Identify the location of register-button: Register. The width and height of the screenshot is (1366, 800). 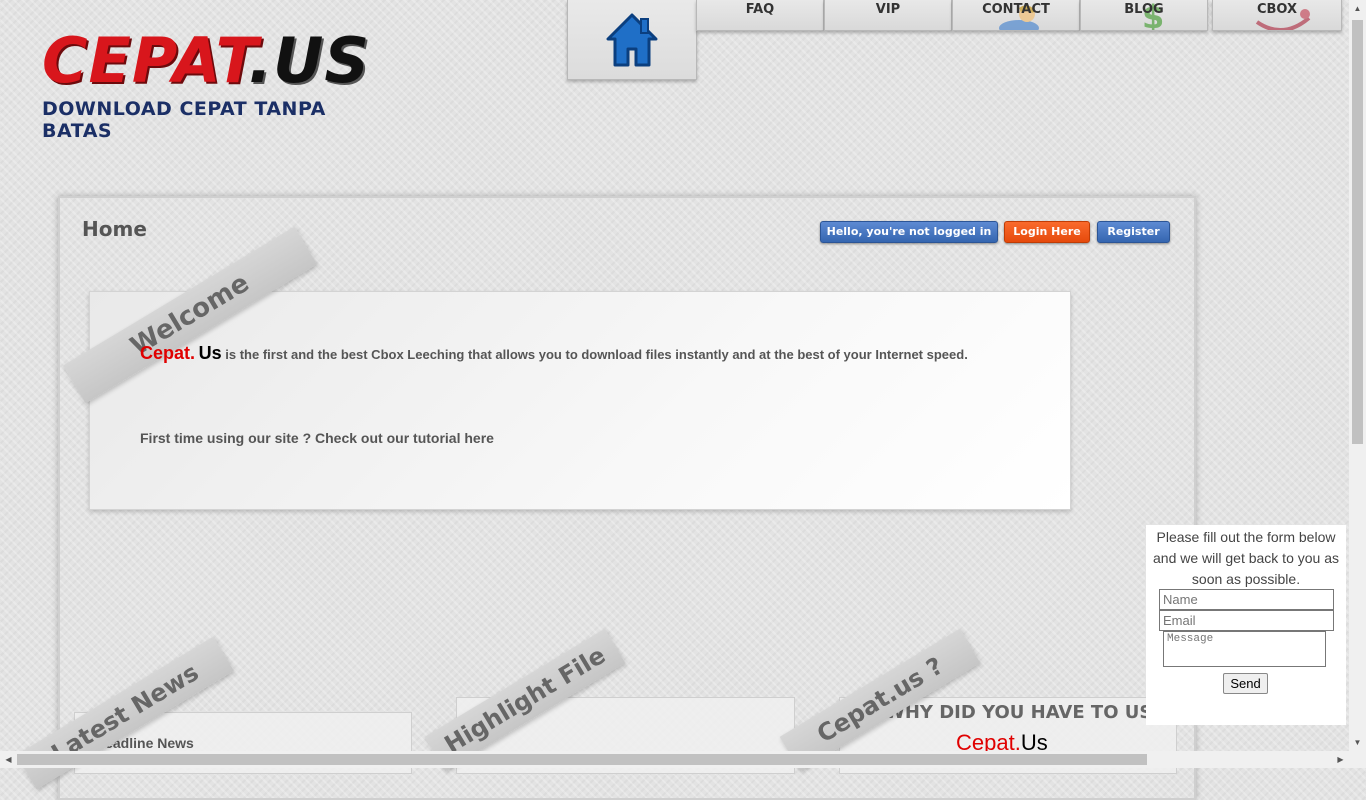
(1133, 232).